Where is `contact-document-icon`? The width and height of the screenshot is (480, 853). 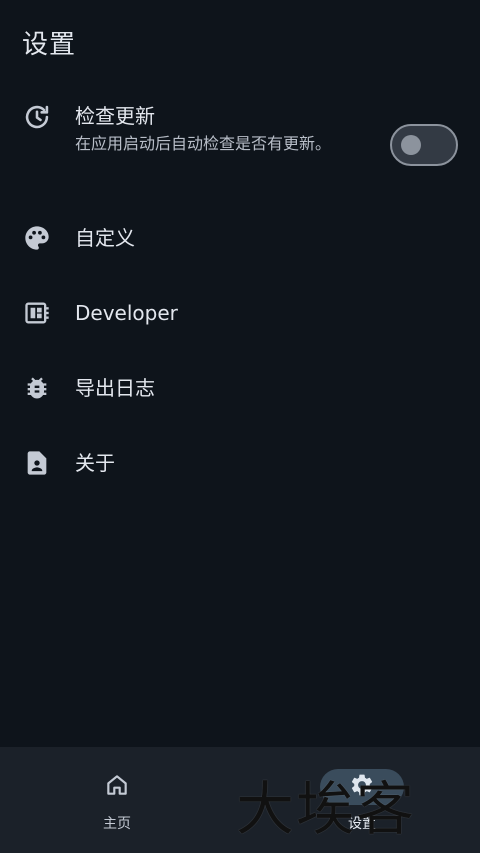 contact-document-icon is located at coordinates (37, 463).